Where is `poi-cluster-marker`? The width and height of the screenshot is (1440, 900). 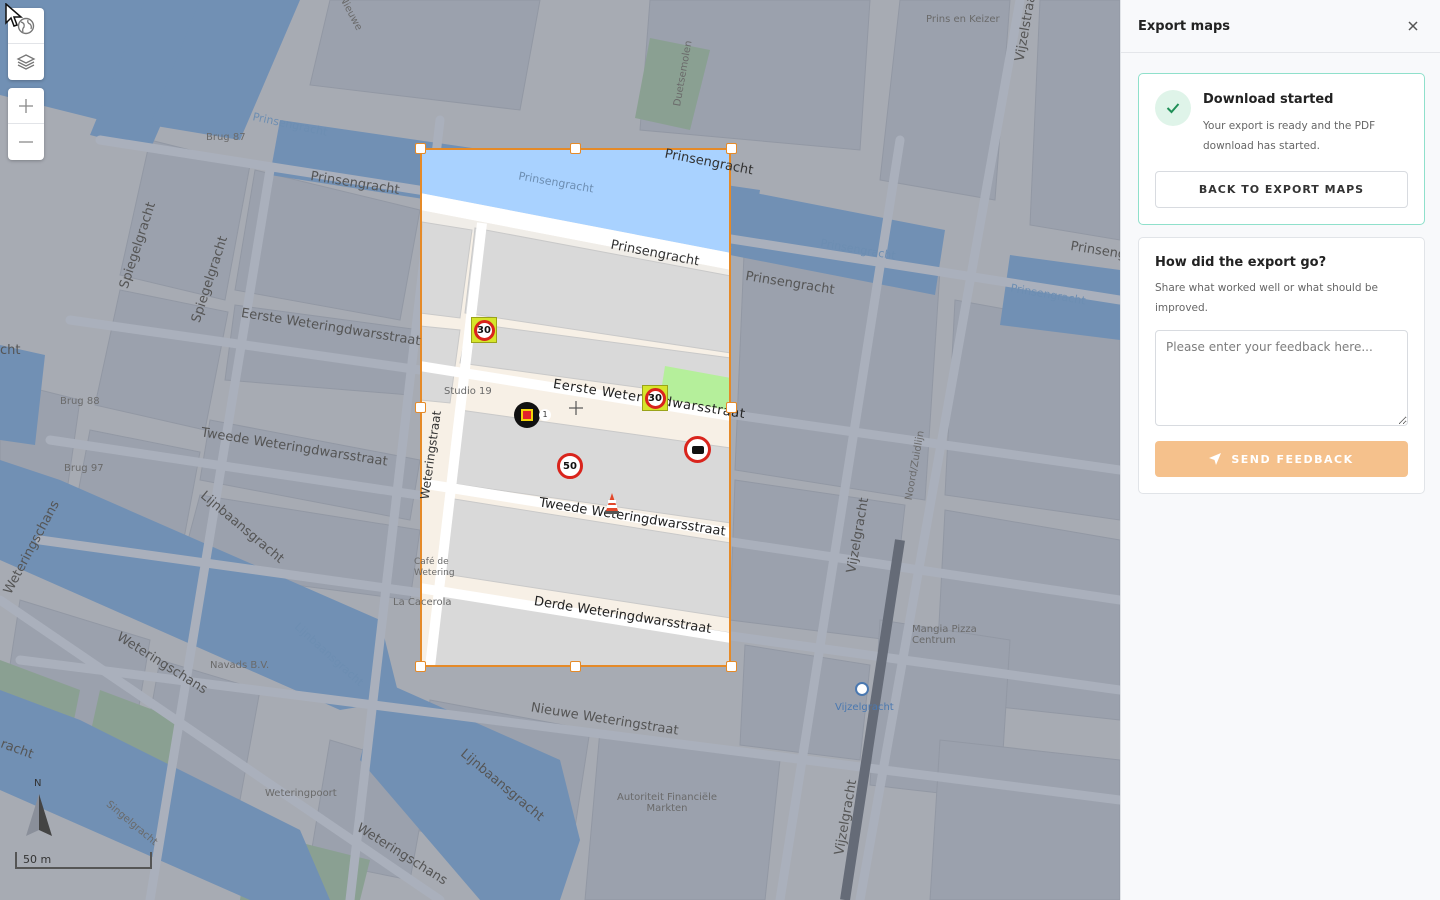
poi-cluster-marker is located at coordinates (527, 415).